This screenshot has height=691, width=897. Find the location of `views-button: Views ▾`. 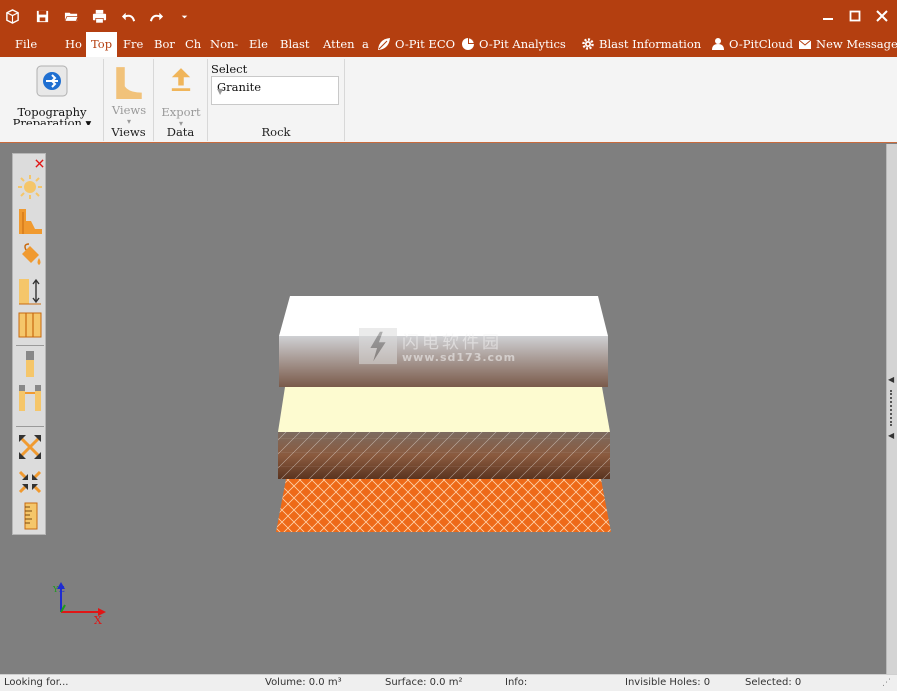

views-button: Views ▾ is located at coordinates (129, 94).